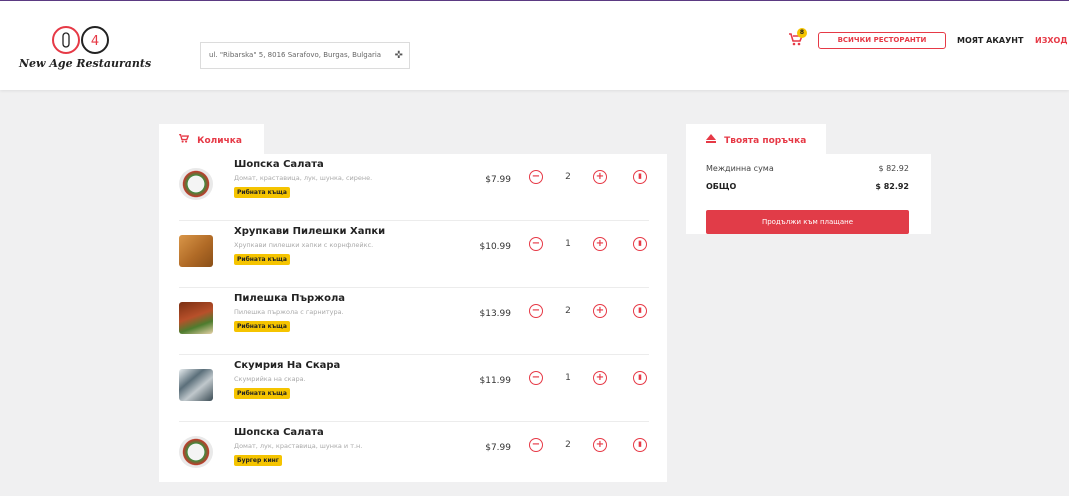 Image resolution: width=1069 pixels, height=496 pixels. Describe the element at coordinates (495, 381) in the screenshot. I see `item-price: $11.99` at that location.